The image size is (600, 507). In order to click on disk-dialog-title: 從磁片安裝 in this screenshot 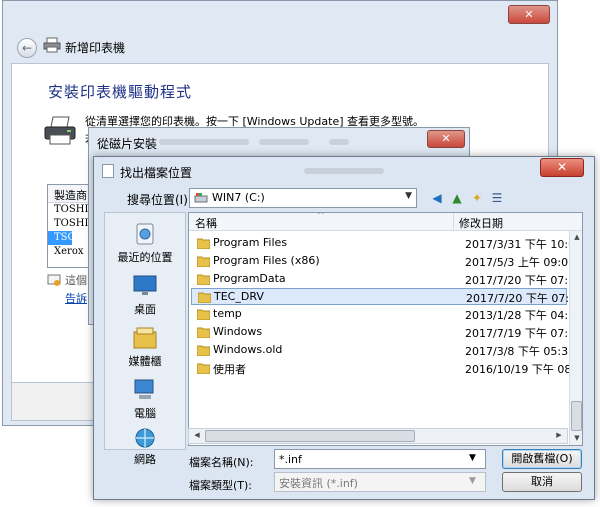, I will do `click(127, 144)`.